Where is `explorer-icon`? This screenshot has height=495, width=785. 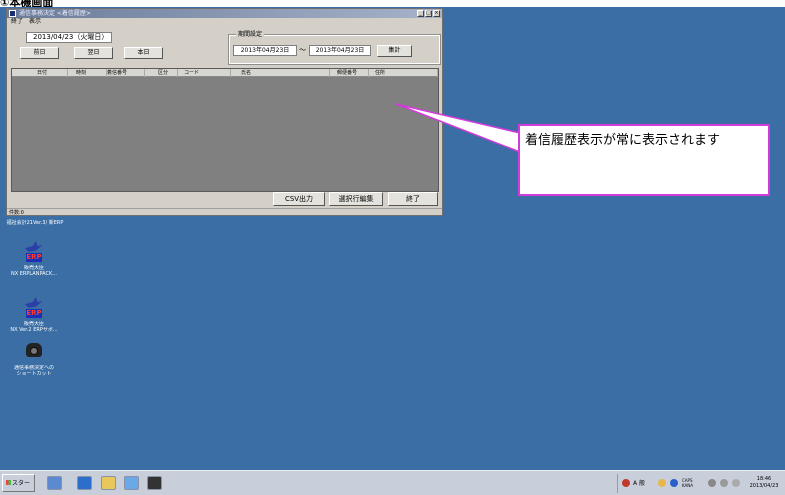
explorer-icon is located at coordinates (54, 483).